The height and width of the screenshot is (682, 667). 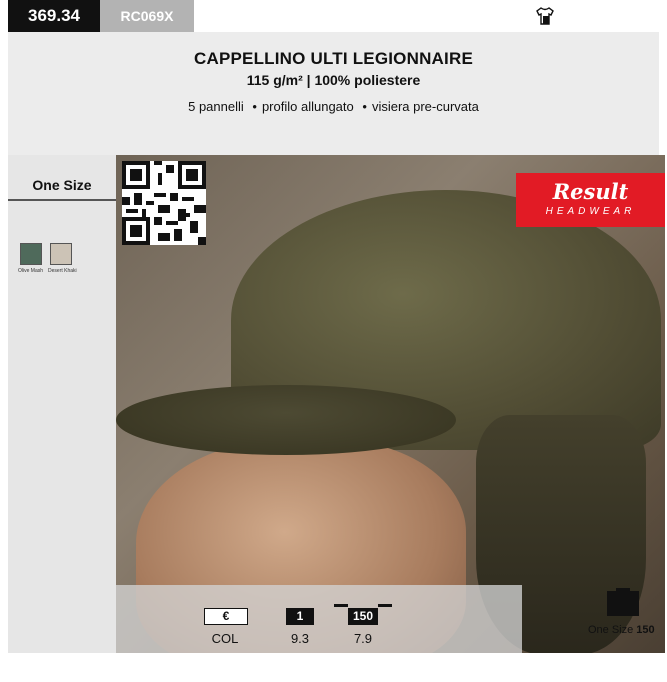 What do you see at coordinates (319, 619) in the screenshot?
I see `price-panel: € 1 150 COL 9.3 7.9` at bounding box center [319, 619].